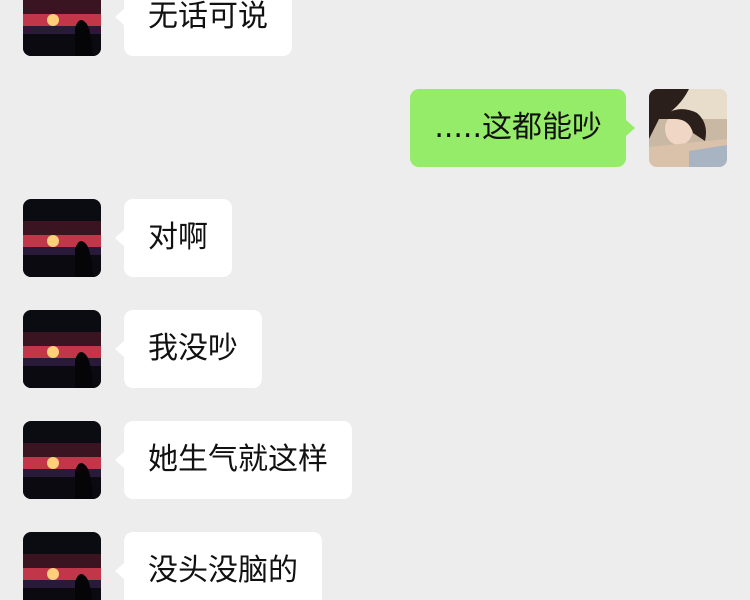  I want to click on message-bubble: 我没吵, so click(188, 349).